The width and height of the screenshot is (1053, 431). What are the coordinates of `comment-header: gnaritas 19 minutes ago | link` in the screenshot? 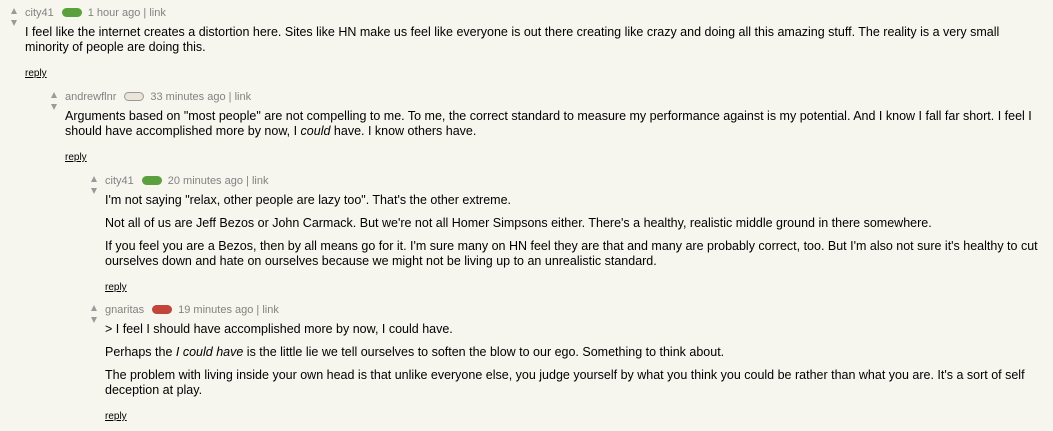 It's located at (575, 310).